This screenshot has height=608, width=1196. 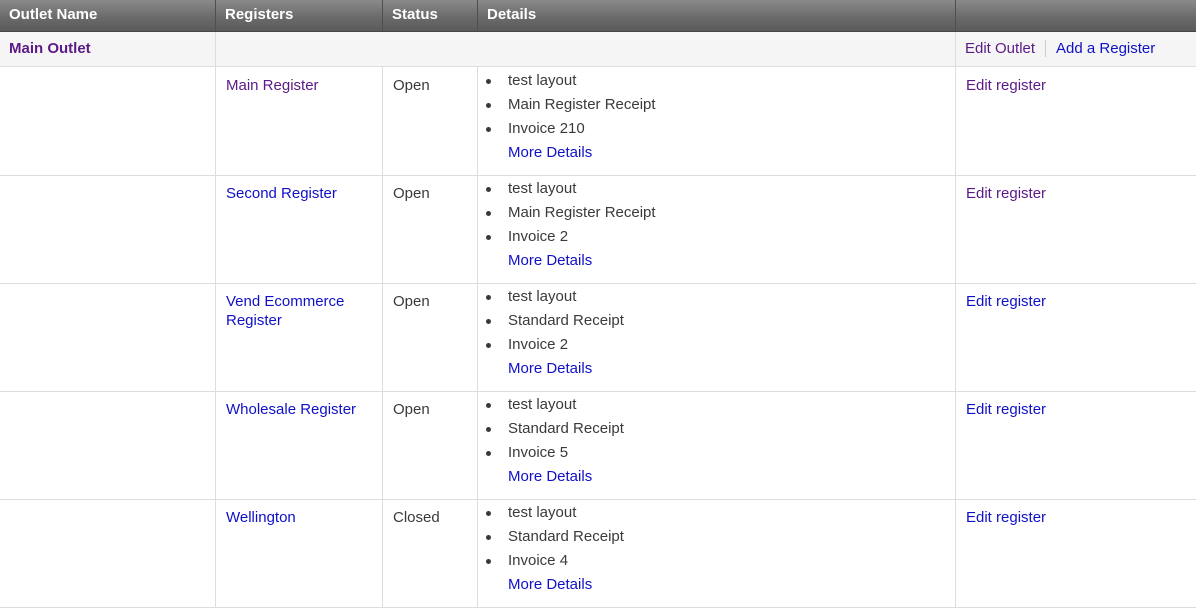 What do you see at coordinates (301, 409) in the screenshot?
I see `register-name-link: Wholesale Register` at bounding box center [301, 409].